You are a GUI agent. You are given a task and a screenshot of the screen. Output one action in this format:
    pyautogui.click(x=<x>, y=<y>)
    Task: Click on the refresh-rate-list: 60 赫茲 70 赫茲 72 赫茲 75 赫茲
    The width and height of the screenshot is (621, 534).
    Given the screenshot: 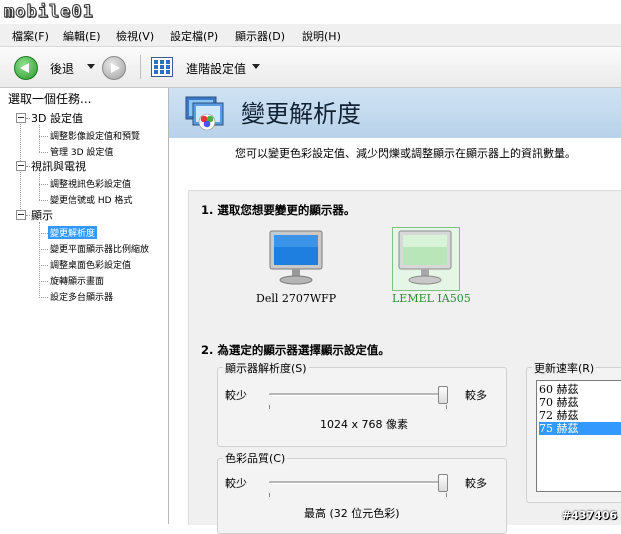 What is the action you would take?
    pyautogui.click(x=578, y=436)
    